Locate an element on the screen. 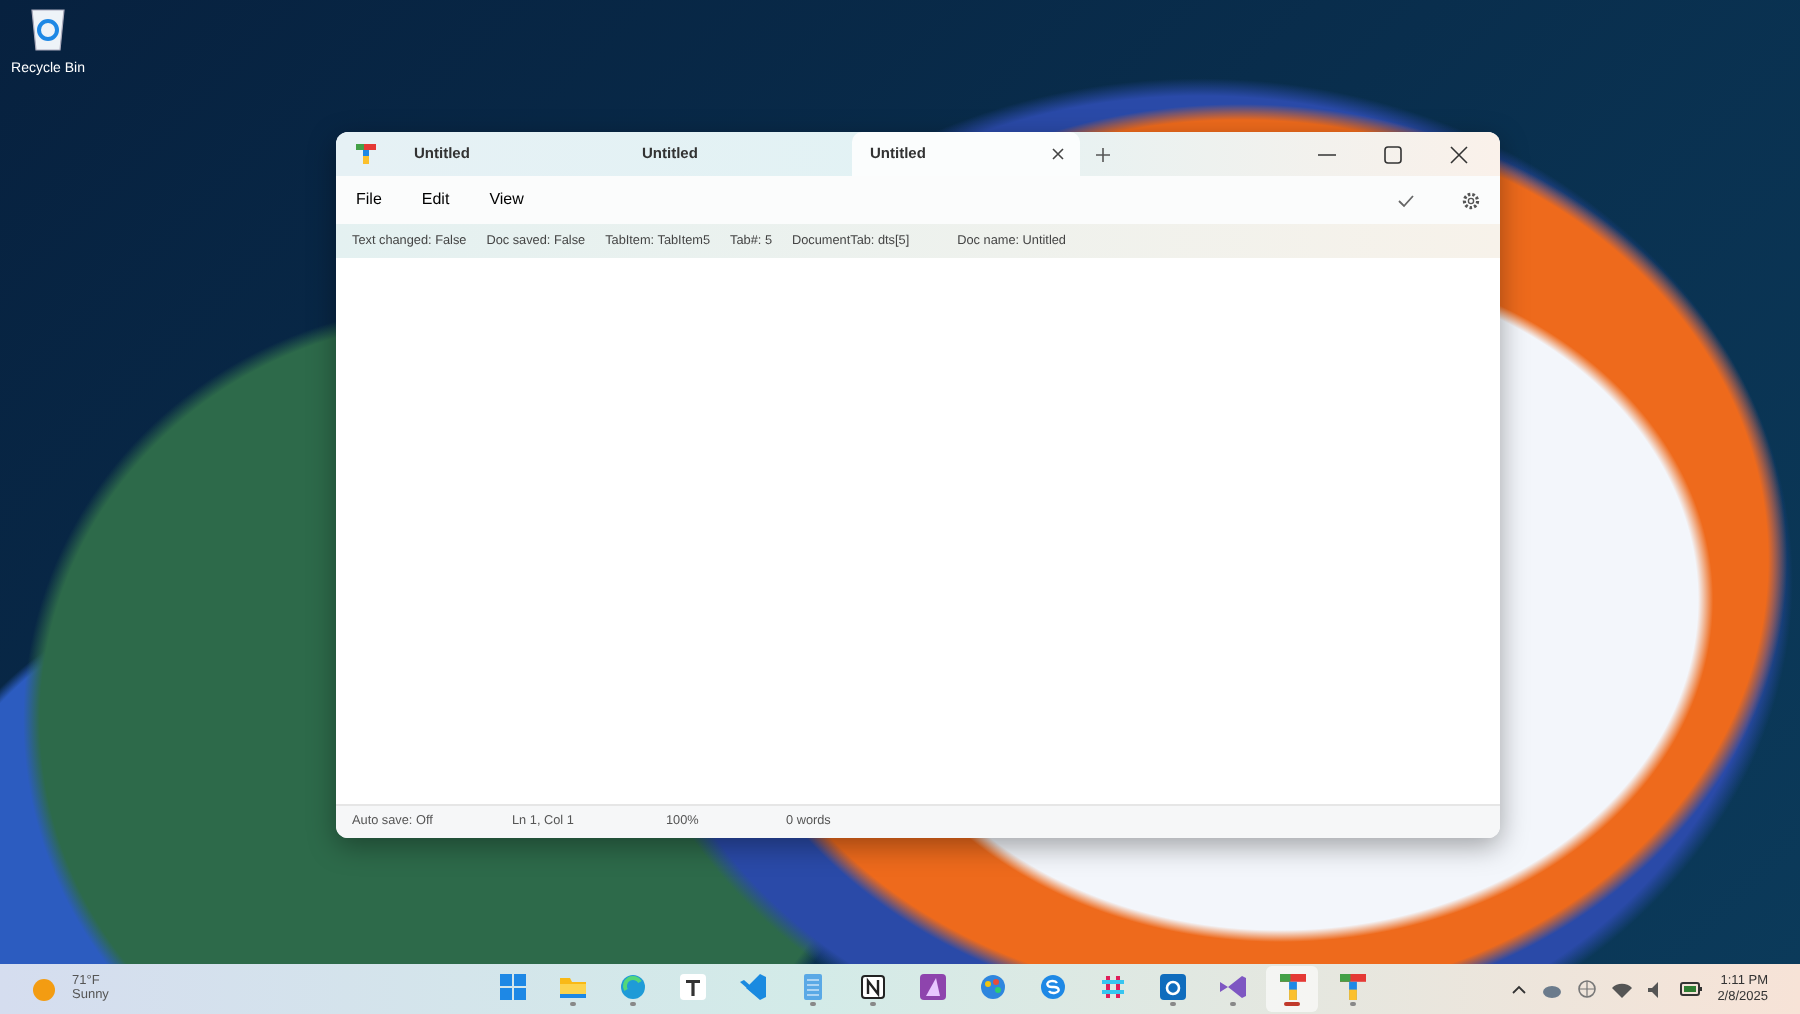 The image size is (1800, 1014). menu-item: View is located at coordinates (508, 200).